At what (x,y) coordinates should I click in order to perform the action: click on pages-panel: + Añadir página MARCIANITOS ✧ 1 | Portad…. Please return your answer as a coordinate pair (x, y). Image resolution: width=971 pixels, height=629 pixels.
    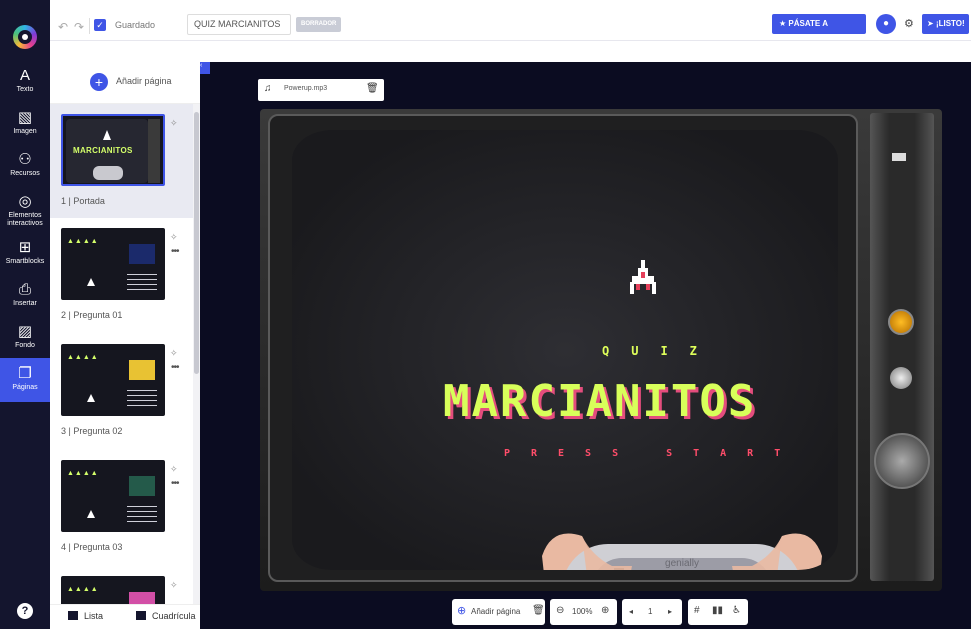
    Looking at the image, I should click on (125, 345).